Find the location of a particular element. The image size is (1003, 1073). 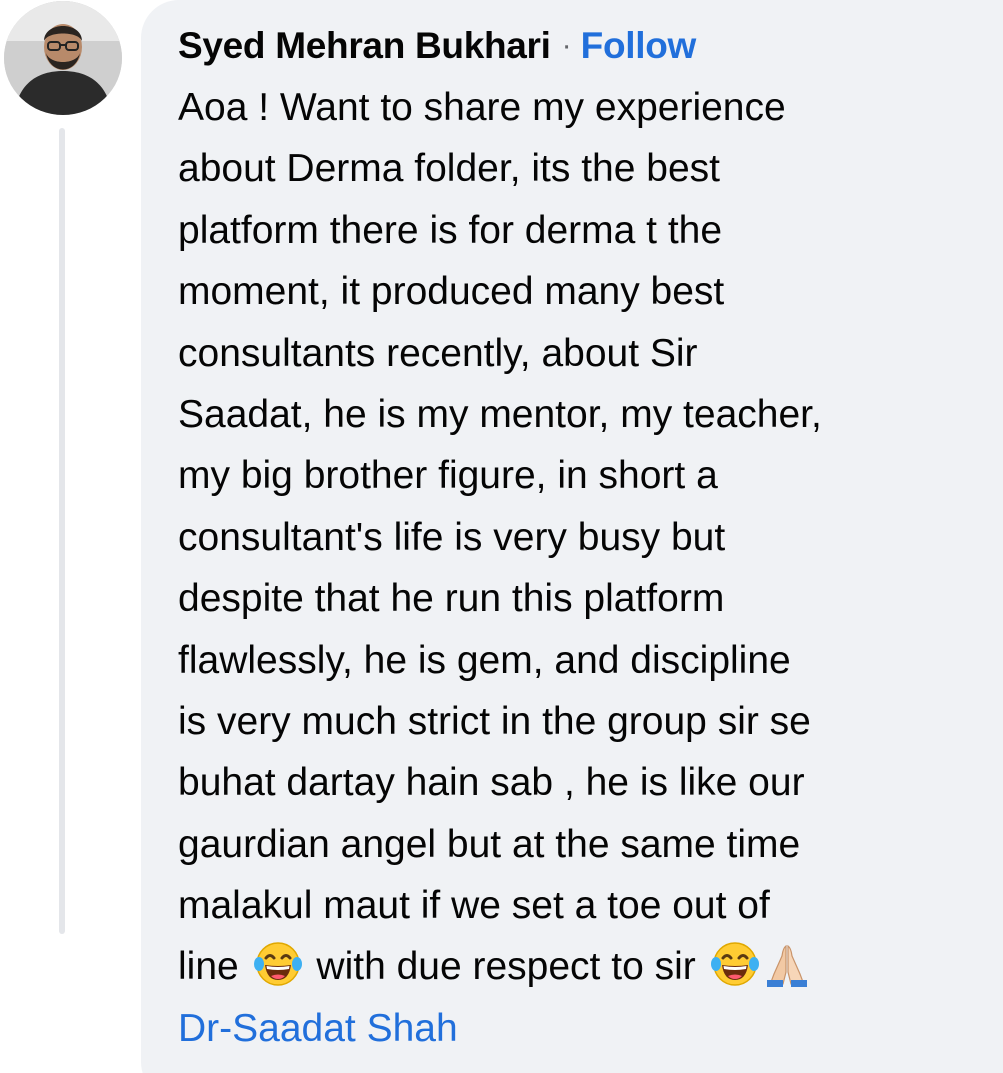

folded-hands-emoji is located at coordinates (787, 964).